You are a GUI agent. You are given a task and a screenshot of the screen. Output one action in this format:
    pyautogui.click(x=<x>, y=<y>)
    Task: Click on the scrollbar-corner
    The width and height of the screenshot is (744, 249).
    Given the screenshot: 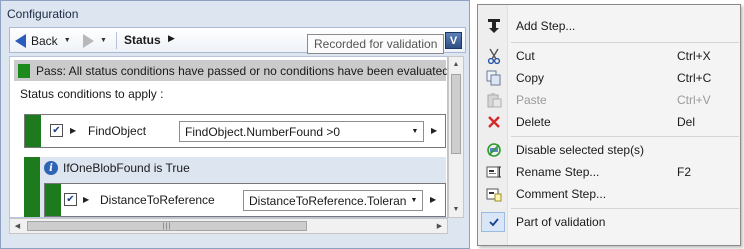 What is the action you would take?
    pyautogui.click(x=456, y=226)
    